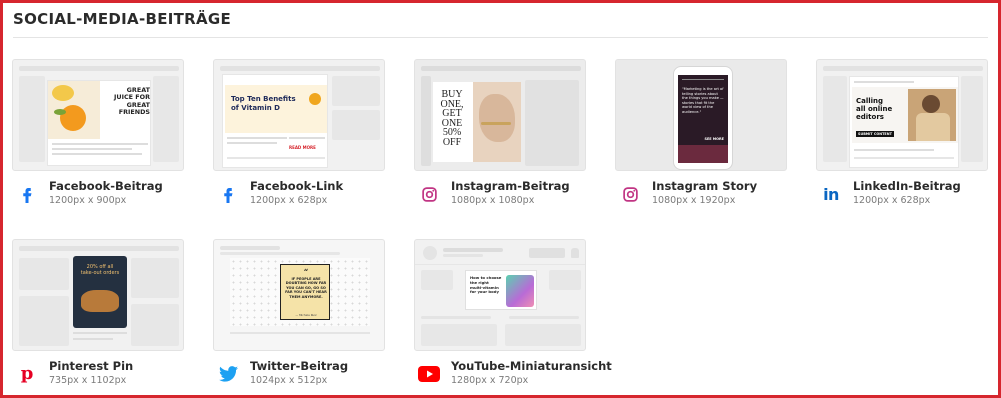  What do you see at coordinates (122, 19) in the screenshot?
I see `section-title: SOCIAL-MEDIA-BEITRÄGE` at bounding box center [122, 19].